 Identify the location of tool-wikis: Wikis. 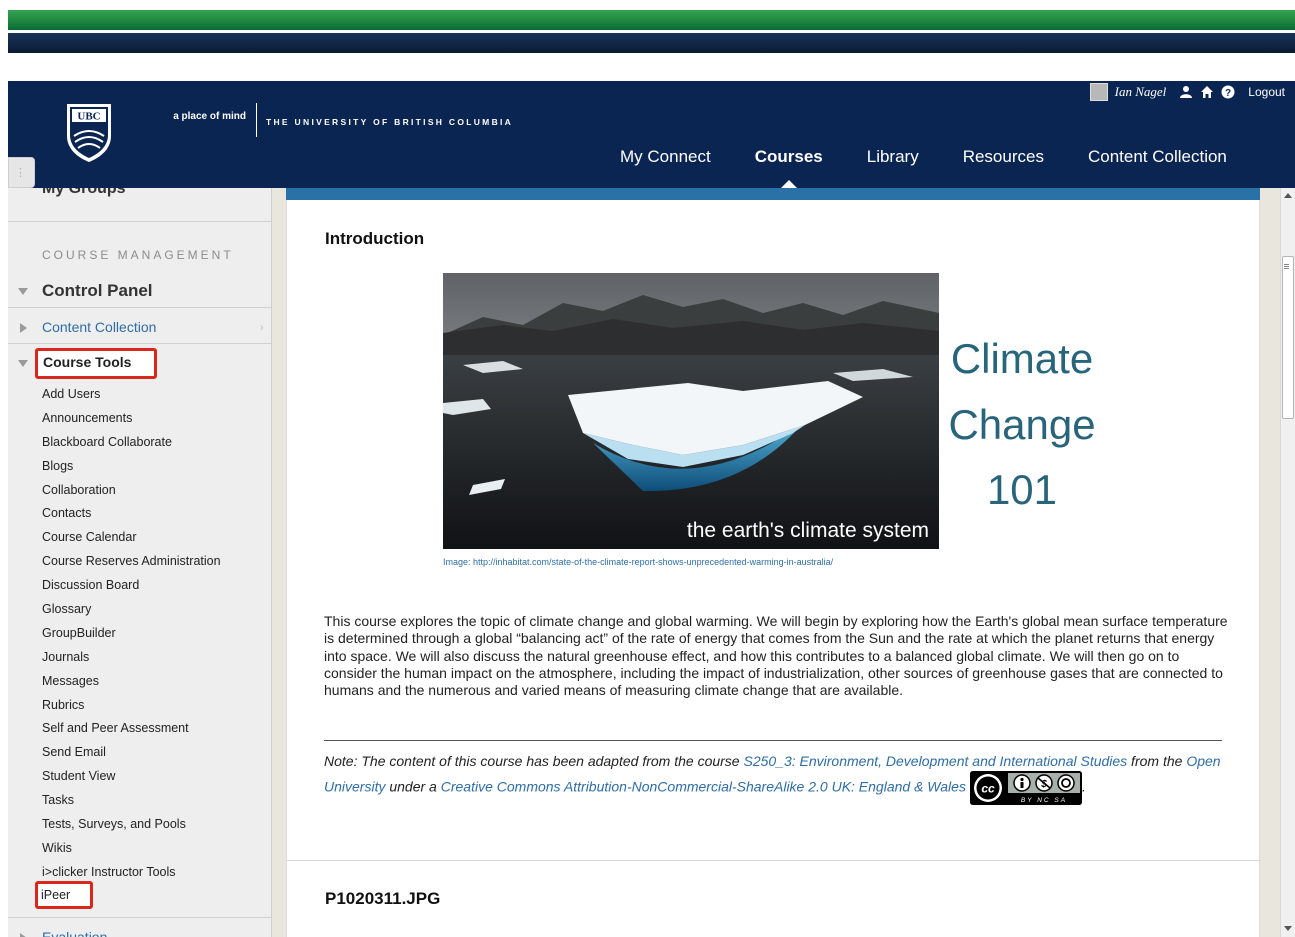
(131, 849).